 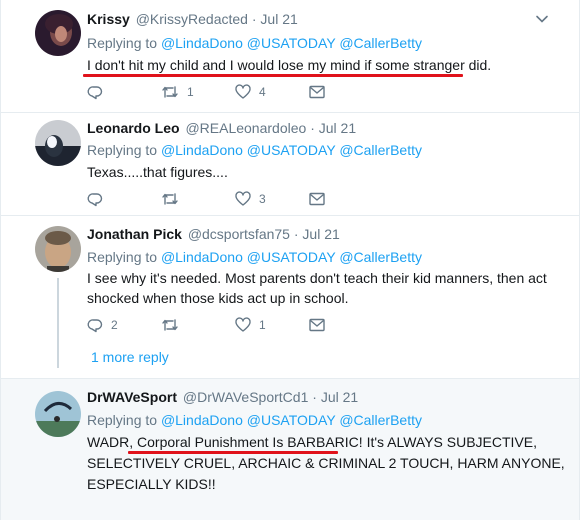 I want to click on username: @dcsportsfan75, so click(x=239, y=234).